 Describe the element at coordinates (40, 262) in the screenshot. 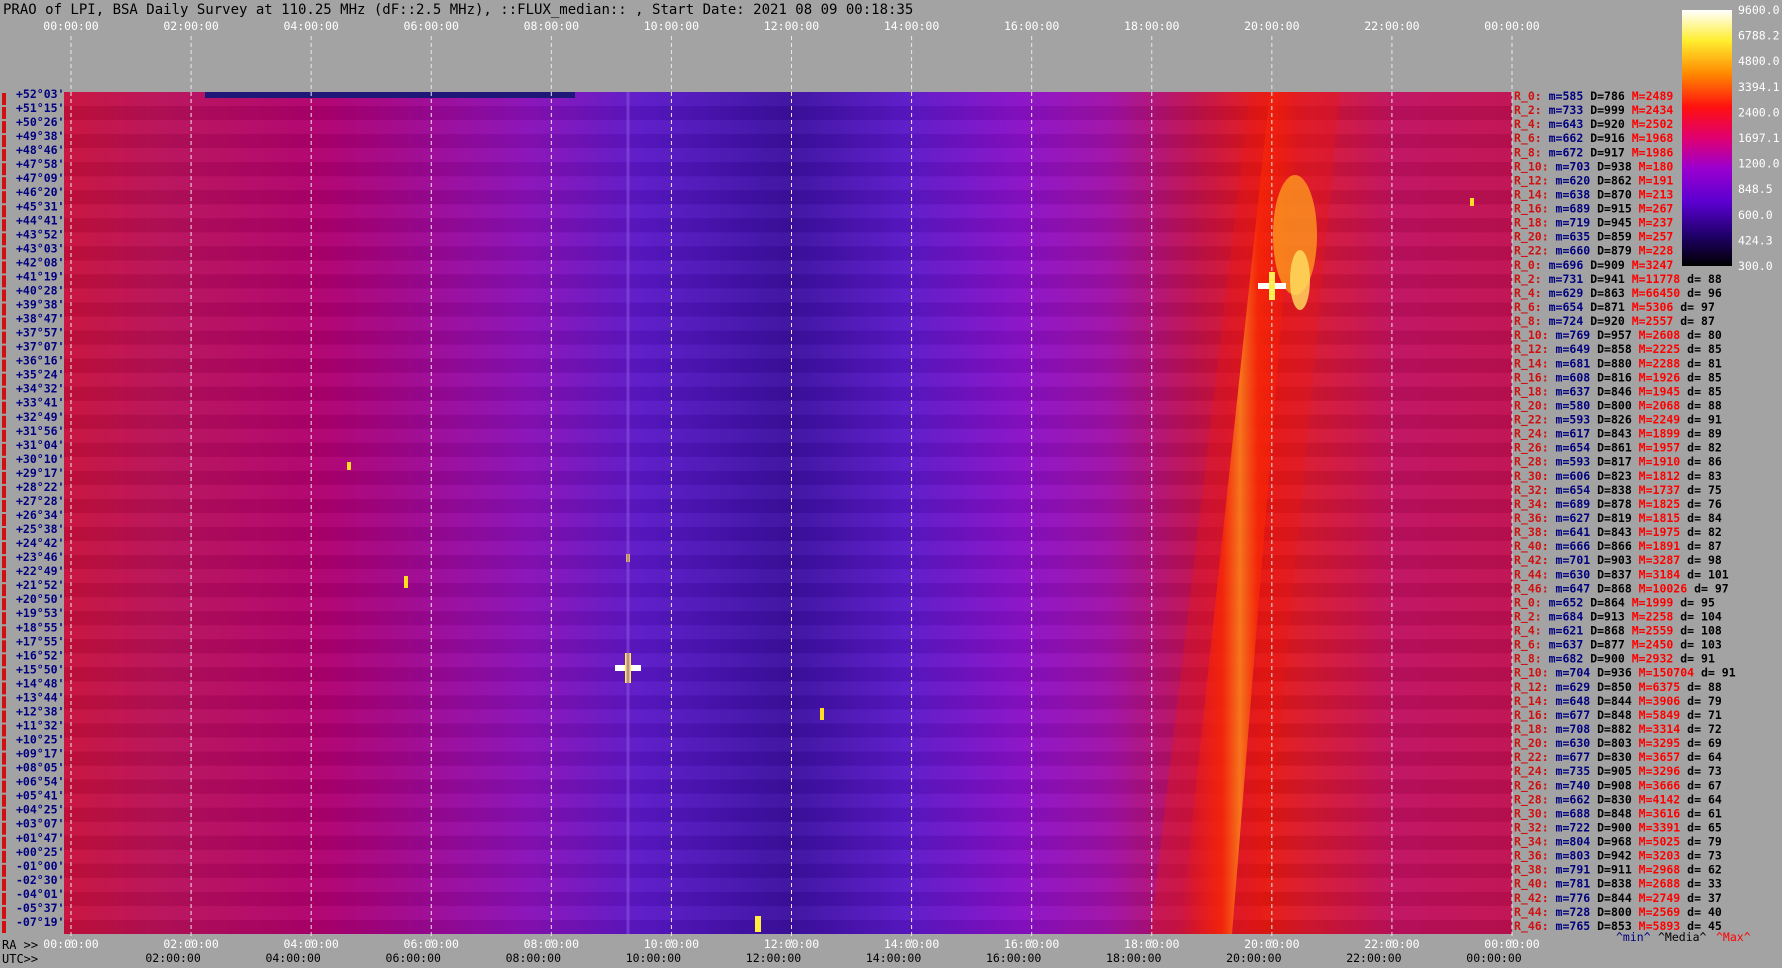

I see `declination-label: +42°08'` at that location.